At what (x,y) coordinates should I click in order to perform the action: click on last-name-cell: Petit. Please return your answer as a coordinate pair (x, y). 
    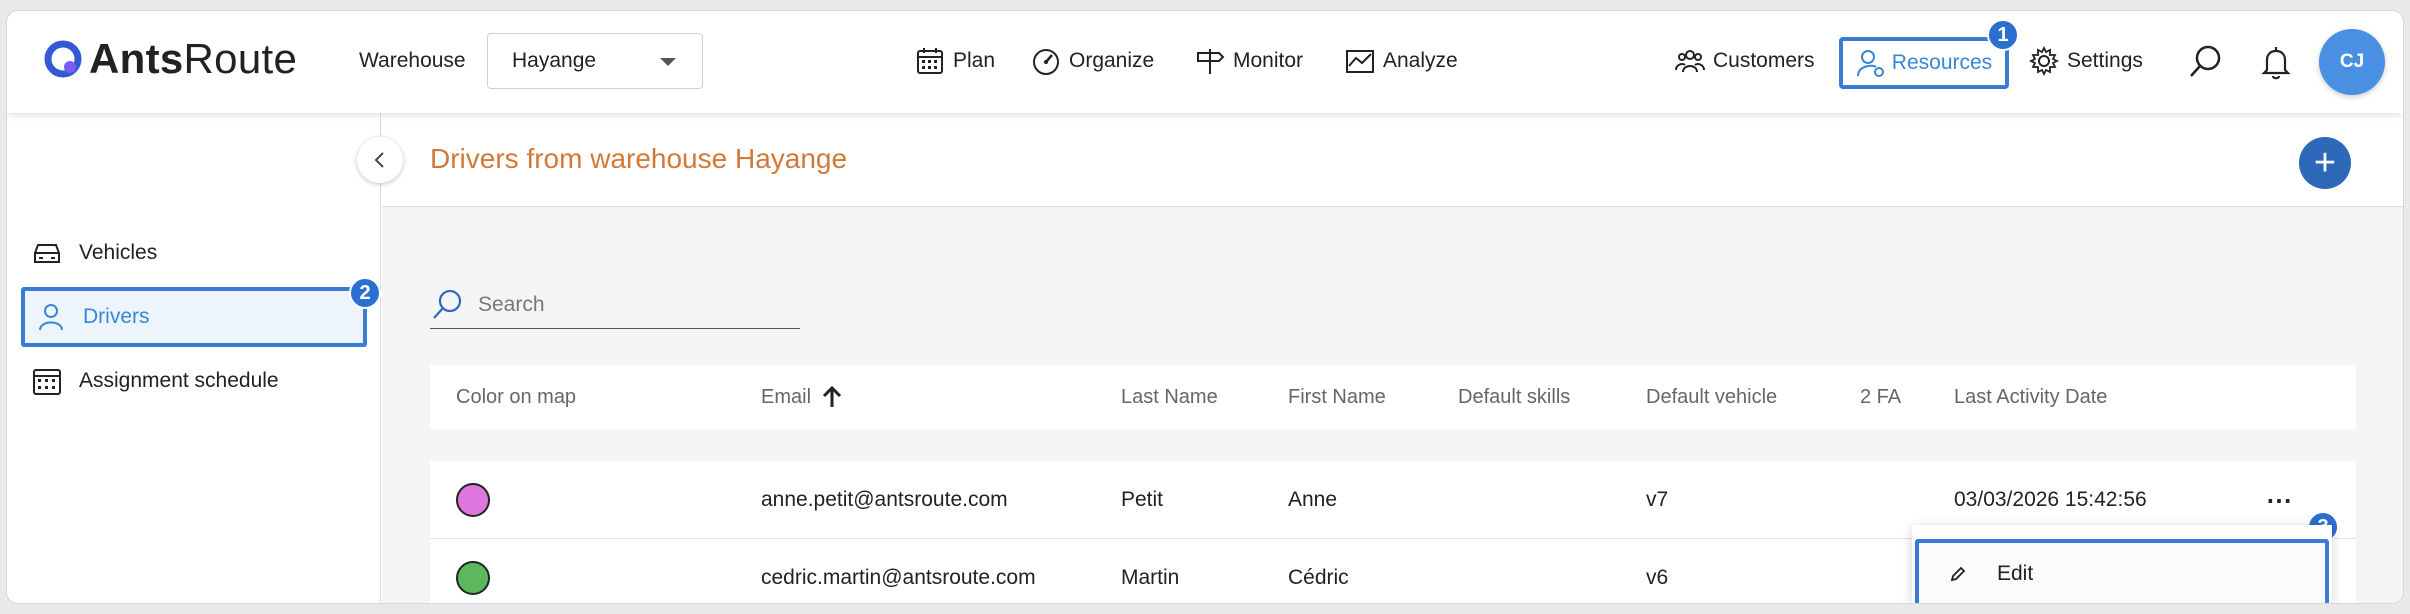
    Looking at the image, I should click on (1142, 499).